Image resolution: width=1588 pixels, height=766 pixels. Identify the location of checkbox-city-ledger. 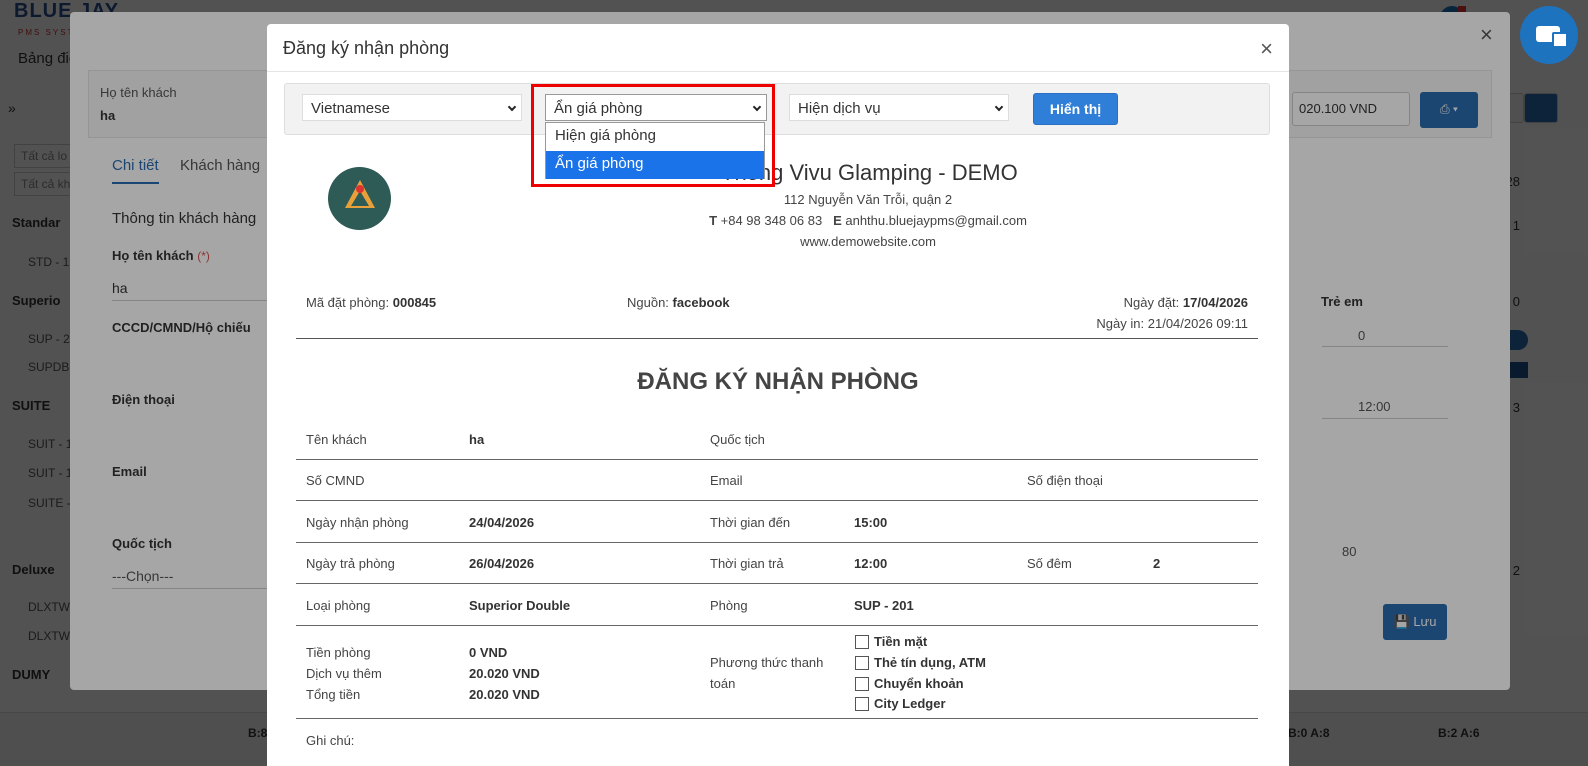
(862, 704).